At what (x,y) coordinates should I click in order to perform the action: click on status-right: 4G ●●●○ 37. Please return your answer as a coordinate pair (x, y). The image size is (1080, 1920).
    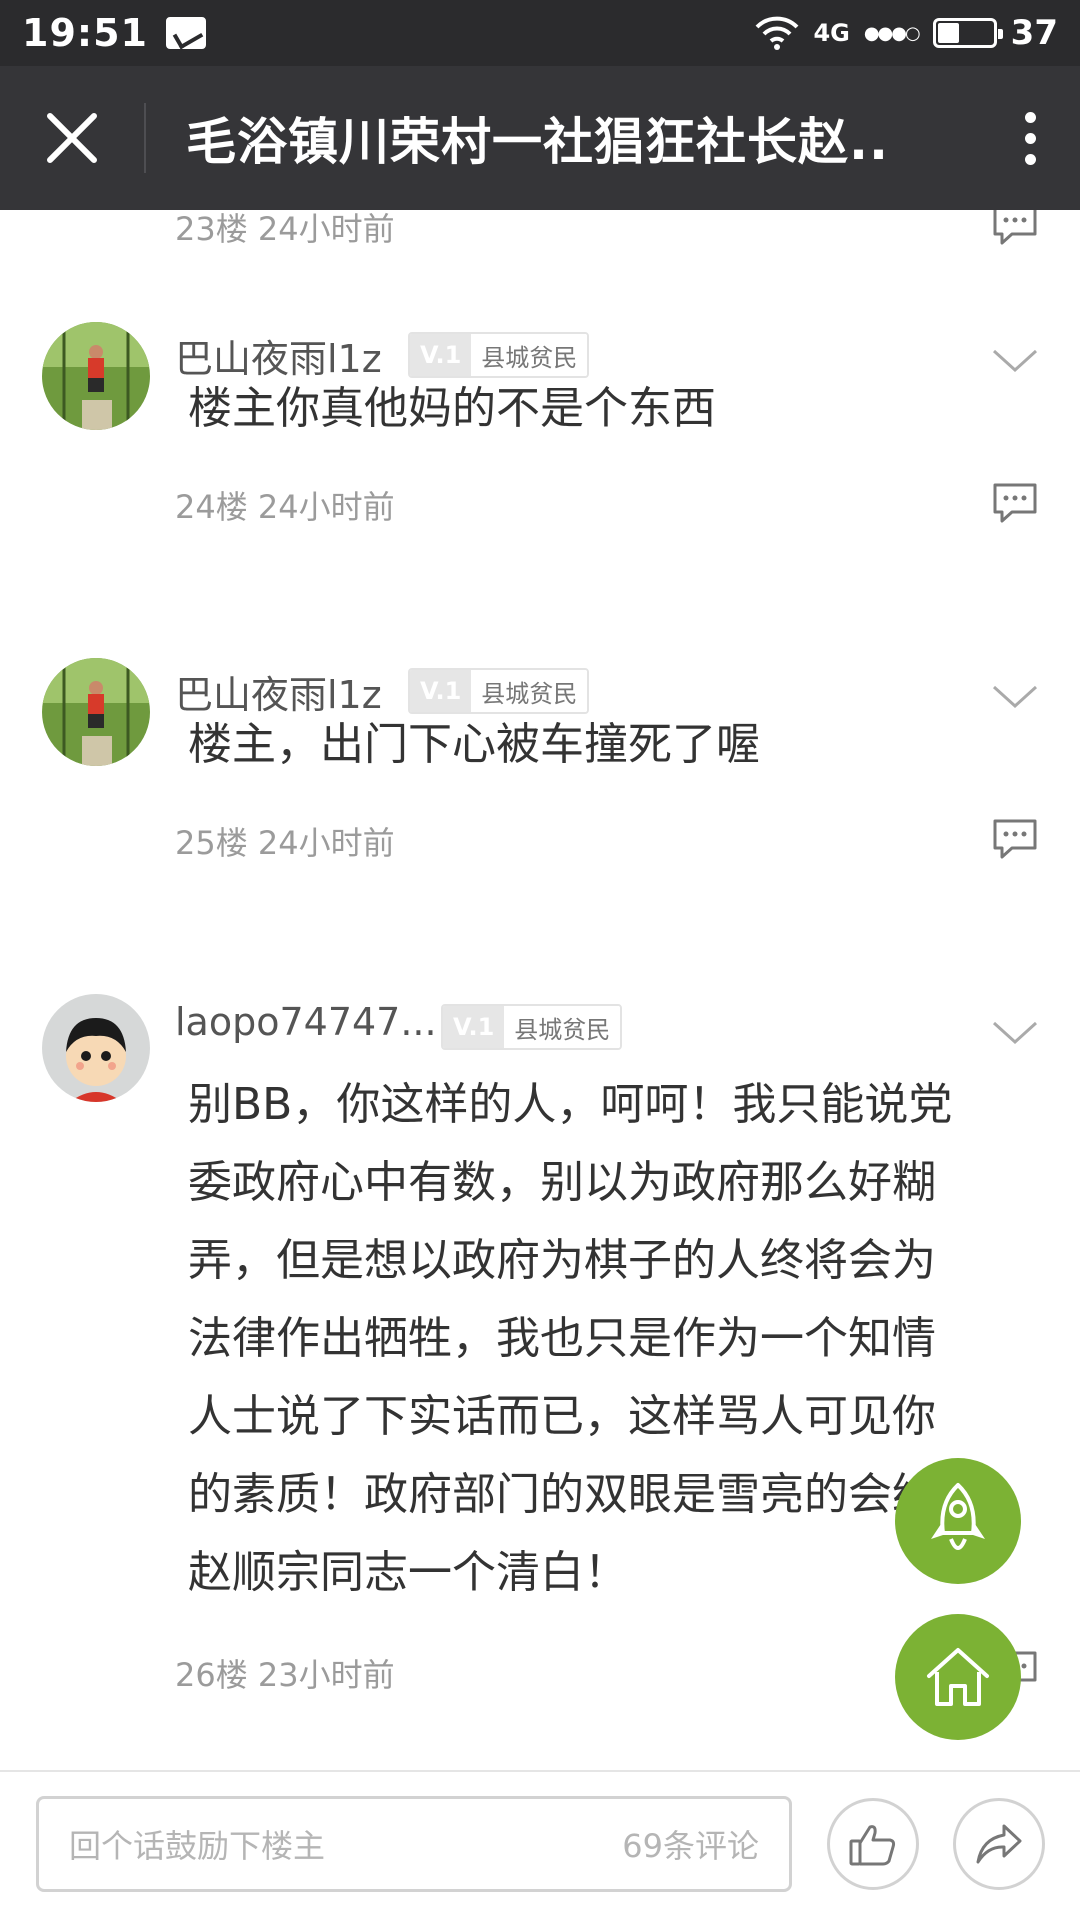
    Looking at the image, I should click on (906, 33).